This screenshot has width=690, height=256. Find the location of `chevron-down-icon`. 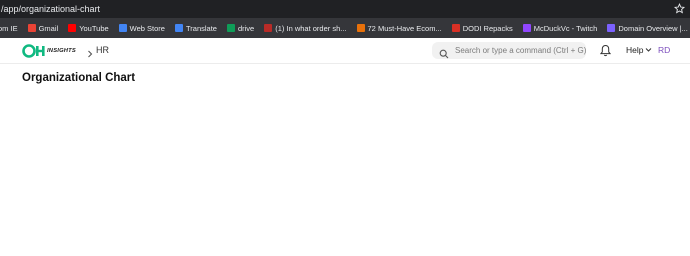

chevron-down-icon is located at coordinates (649, 50).